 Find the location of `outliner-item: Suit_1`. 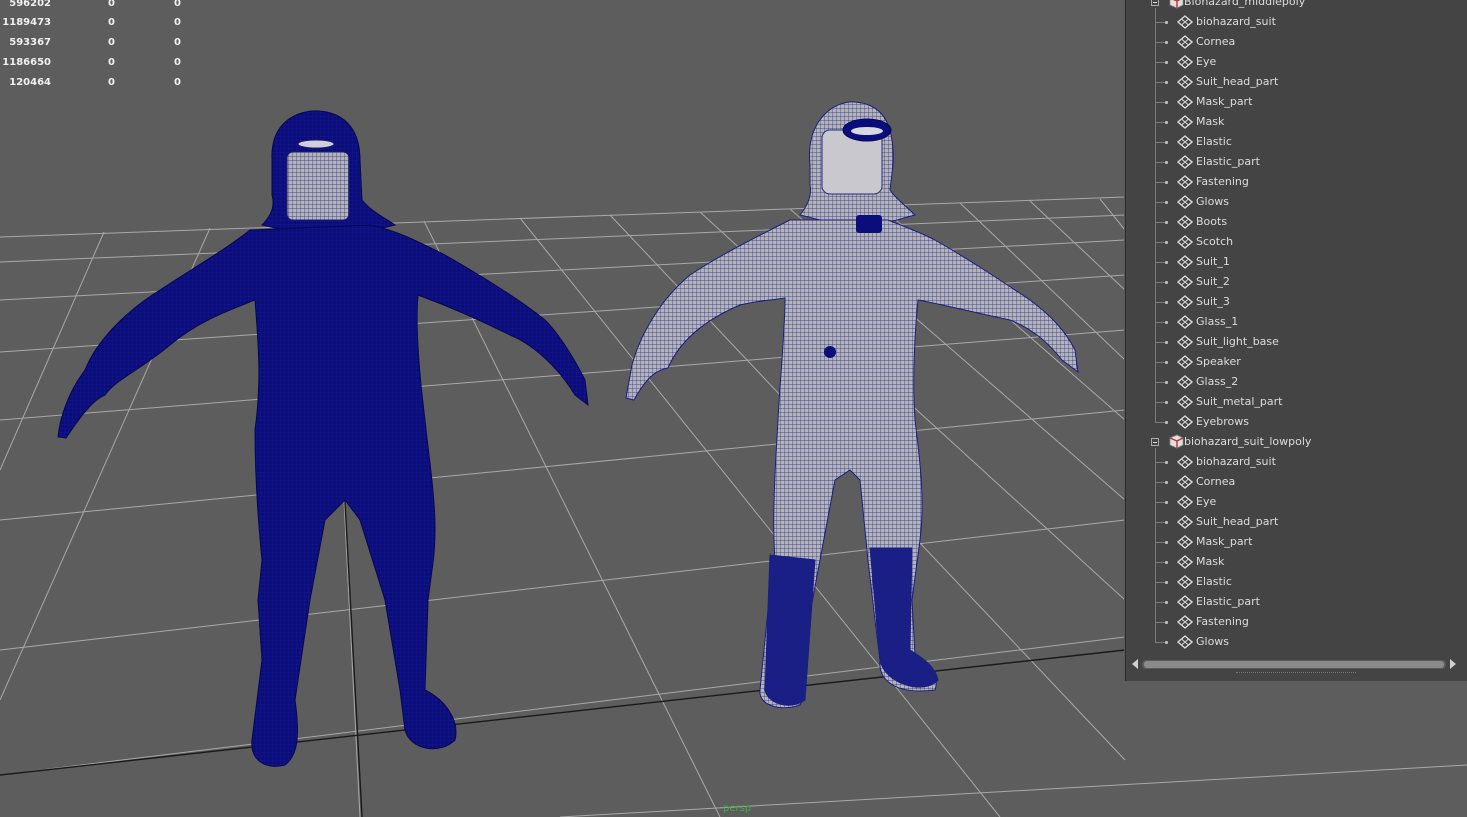

outliner-item: Suit_1 is located at coordinates (1296, 262).